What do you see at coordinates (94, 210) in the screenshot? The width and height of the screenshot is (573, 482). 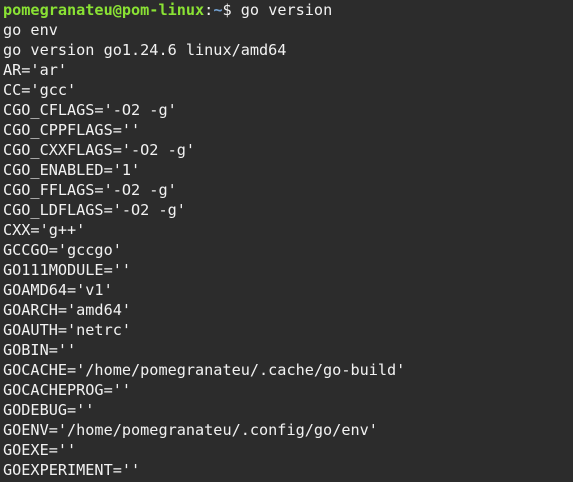 I see `output-line: CGO_LDFLAGS='-O2 -g'` at bounding box center [94, 210].